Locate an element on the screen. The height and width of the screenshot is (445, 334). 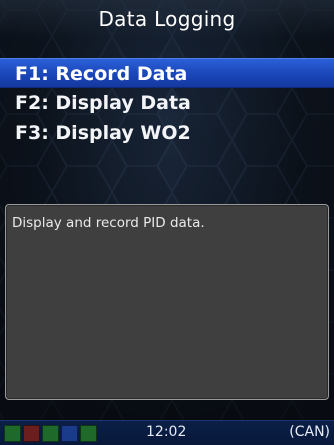
menu-item-label: F3: Display WO2 is located at coordinates (103, 133).